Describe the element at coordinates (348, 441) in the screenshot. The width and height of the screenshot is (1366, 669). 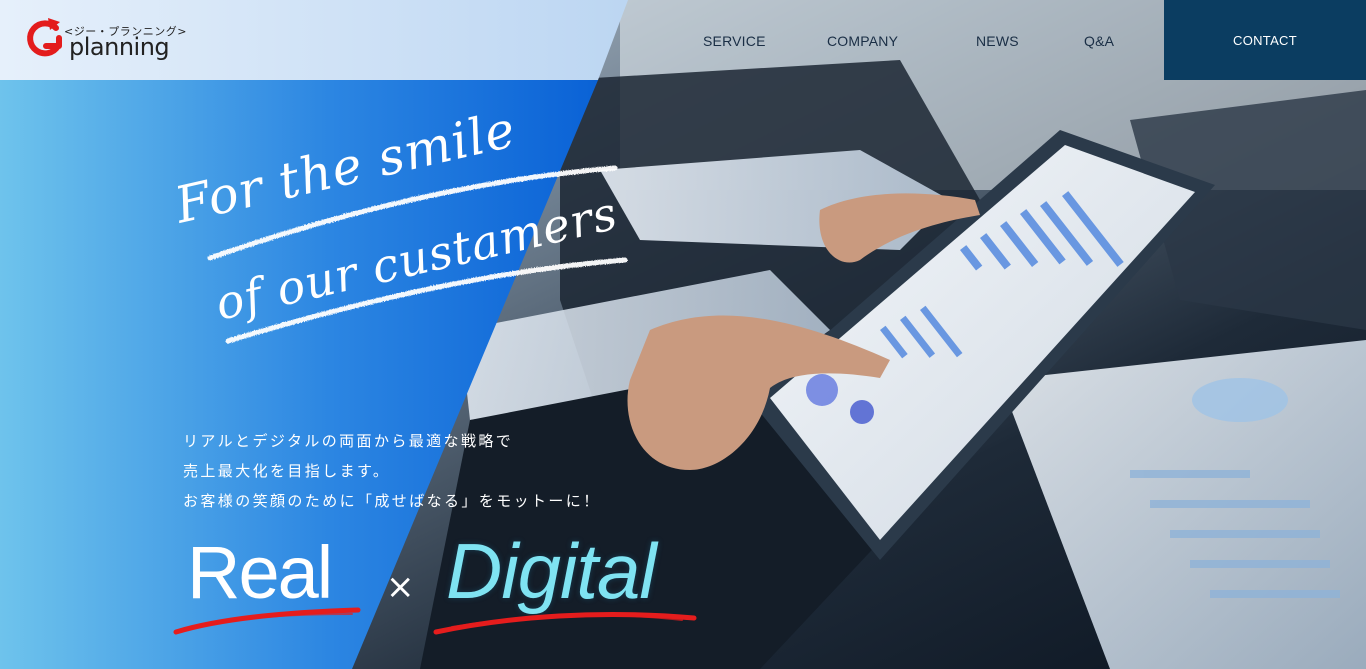
I see `hero-description-line: リアルとデジタルの両面から最適な戦略で` at that location.